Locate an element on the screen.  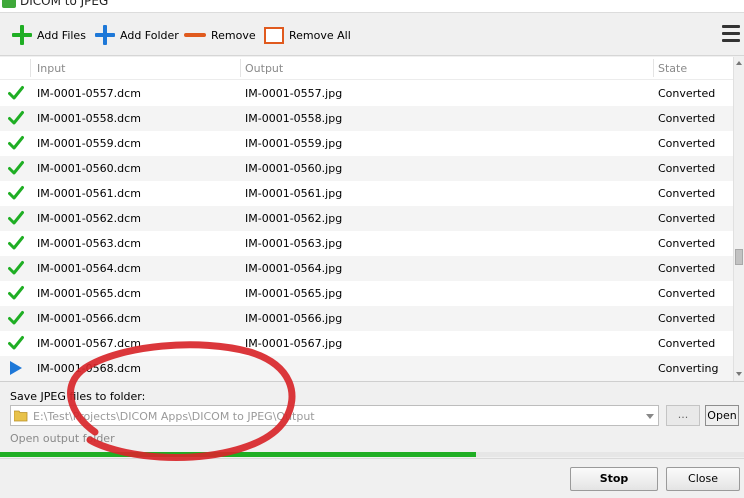
footer: Stop Close is located at coordinates (372, 478).